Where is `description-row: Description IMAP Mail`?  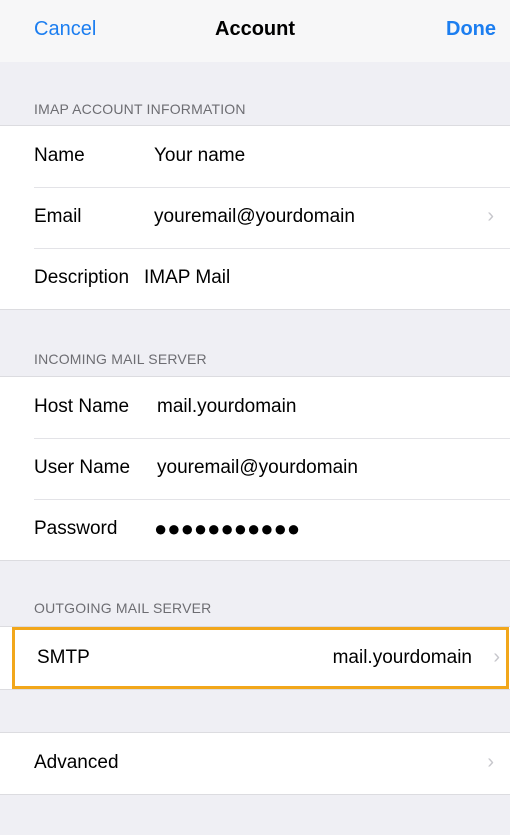 description-row: Description IMAP Mail is located at coordinates (255, 278).